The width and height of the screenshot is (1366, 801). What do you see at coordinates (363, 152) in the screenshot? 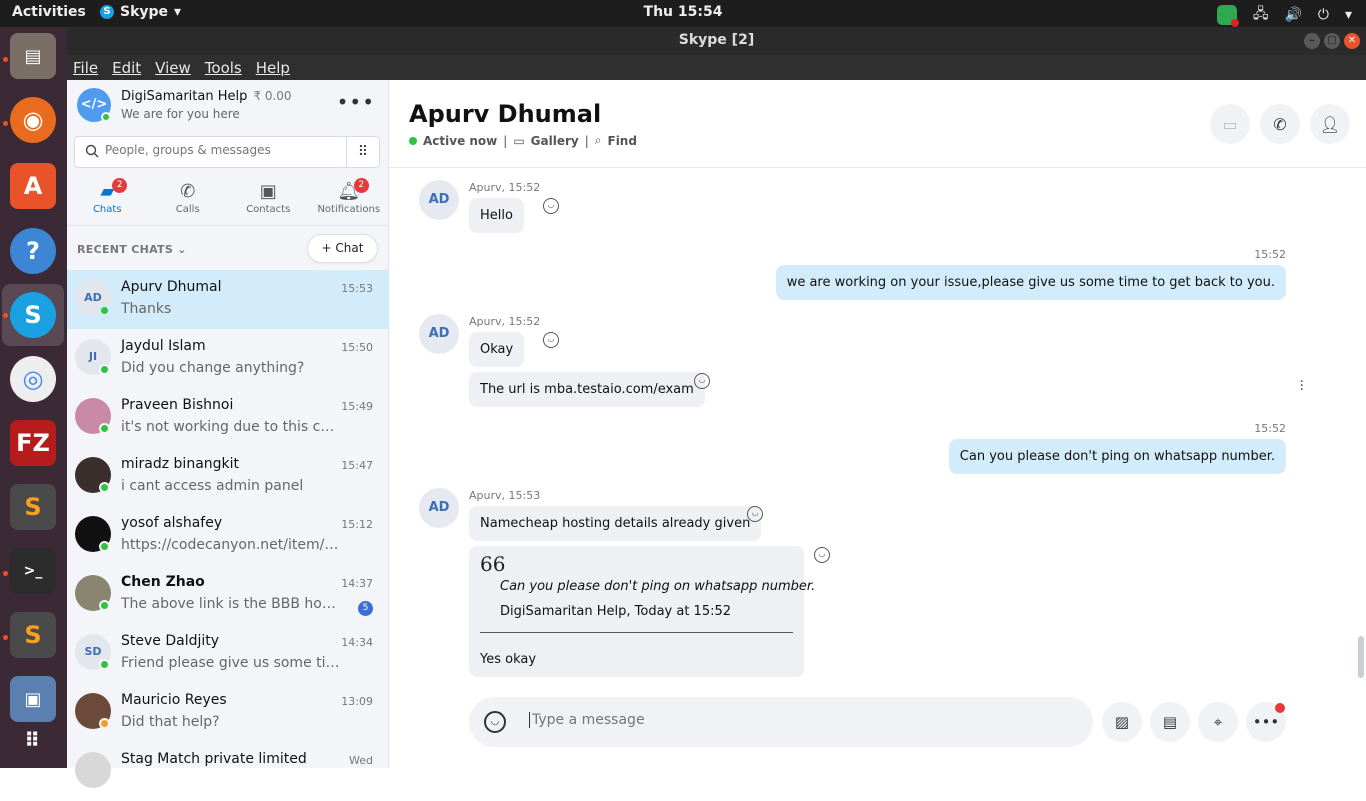
I see `dialpad-icon: ⠿` at bounding box center [363, 152].